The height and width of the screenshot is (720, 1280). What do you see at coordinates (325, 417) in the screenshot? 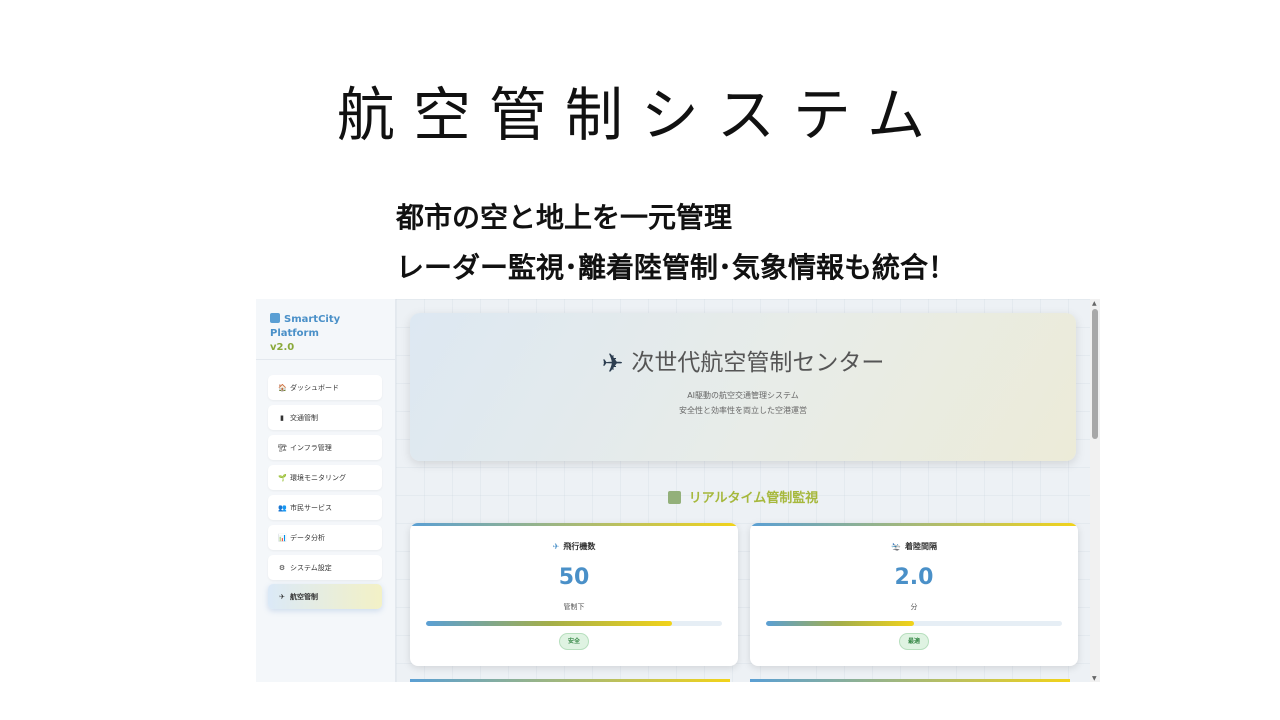
I see `sidebar-item-traffic: ▮ 交通管制` at bounding box center [325, 417].